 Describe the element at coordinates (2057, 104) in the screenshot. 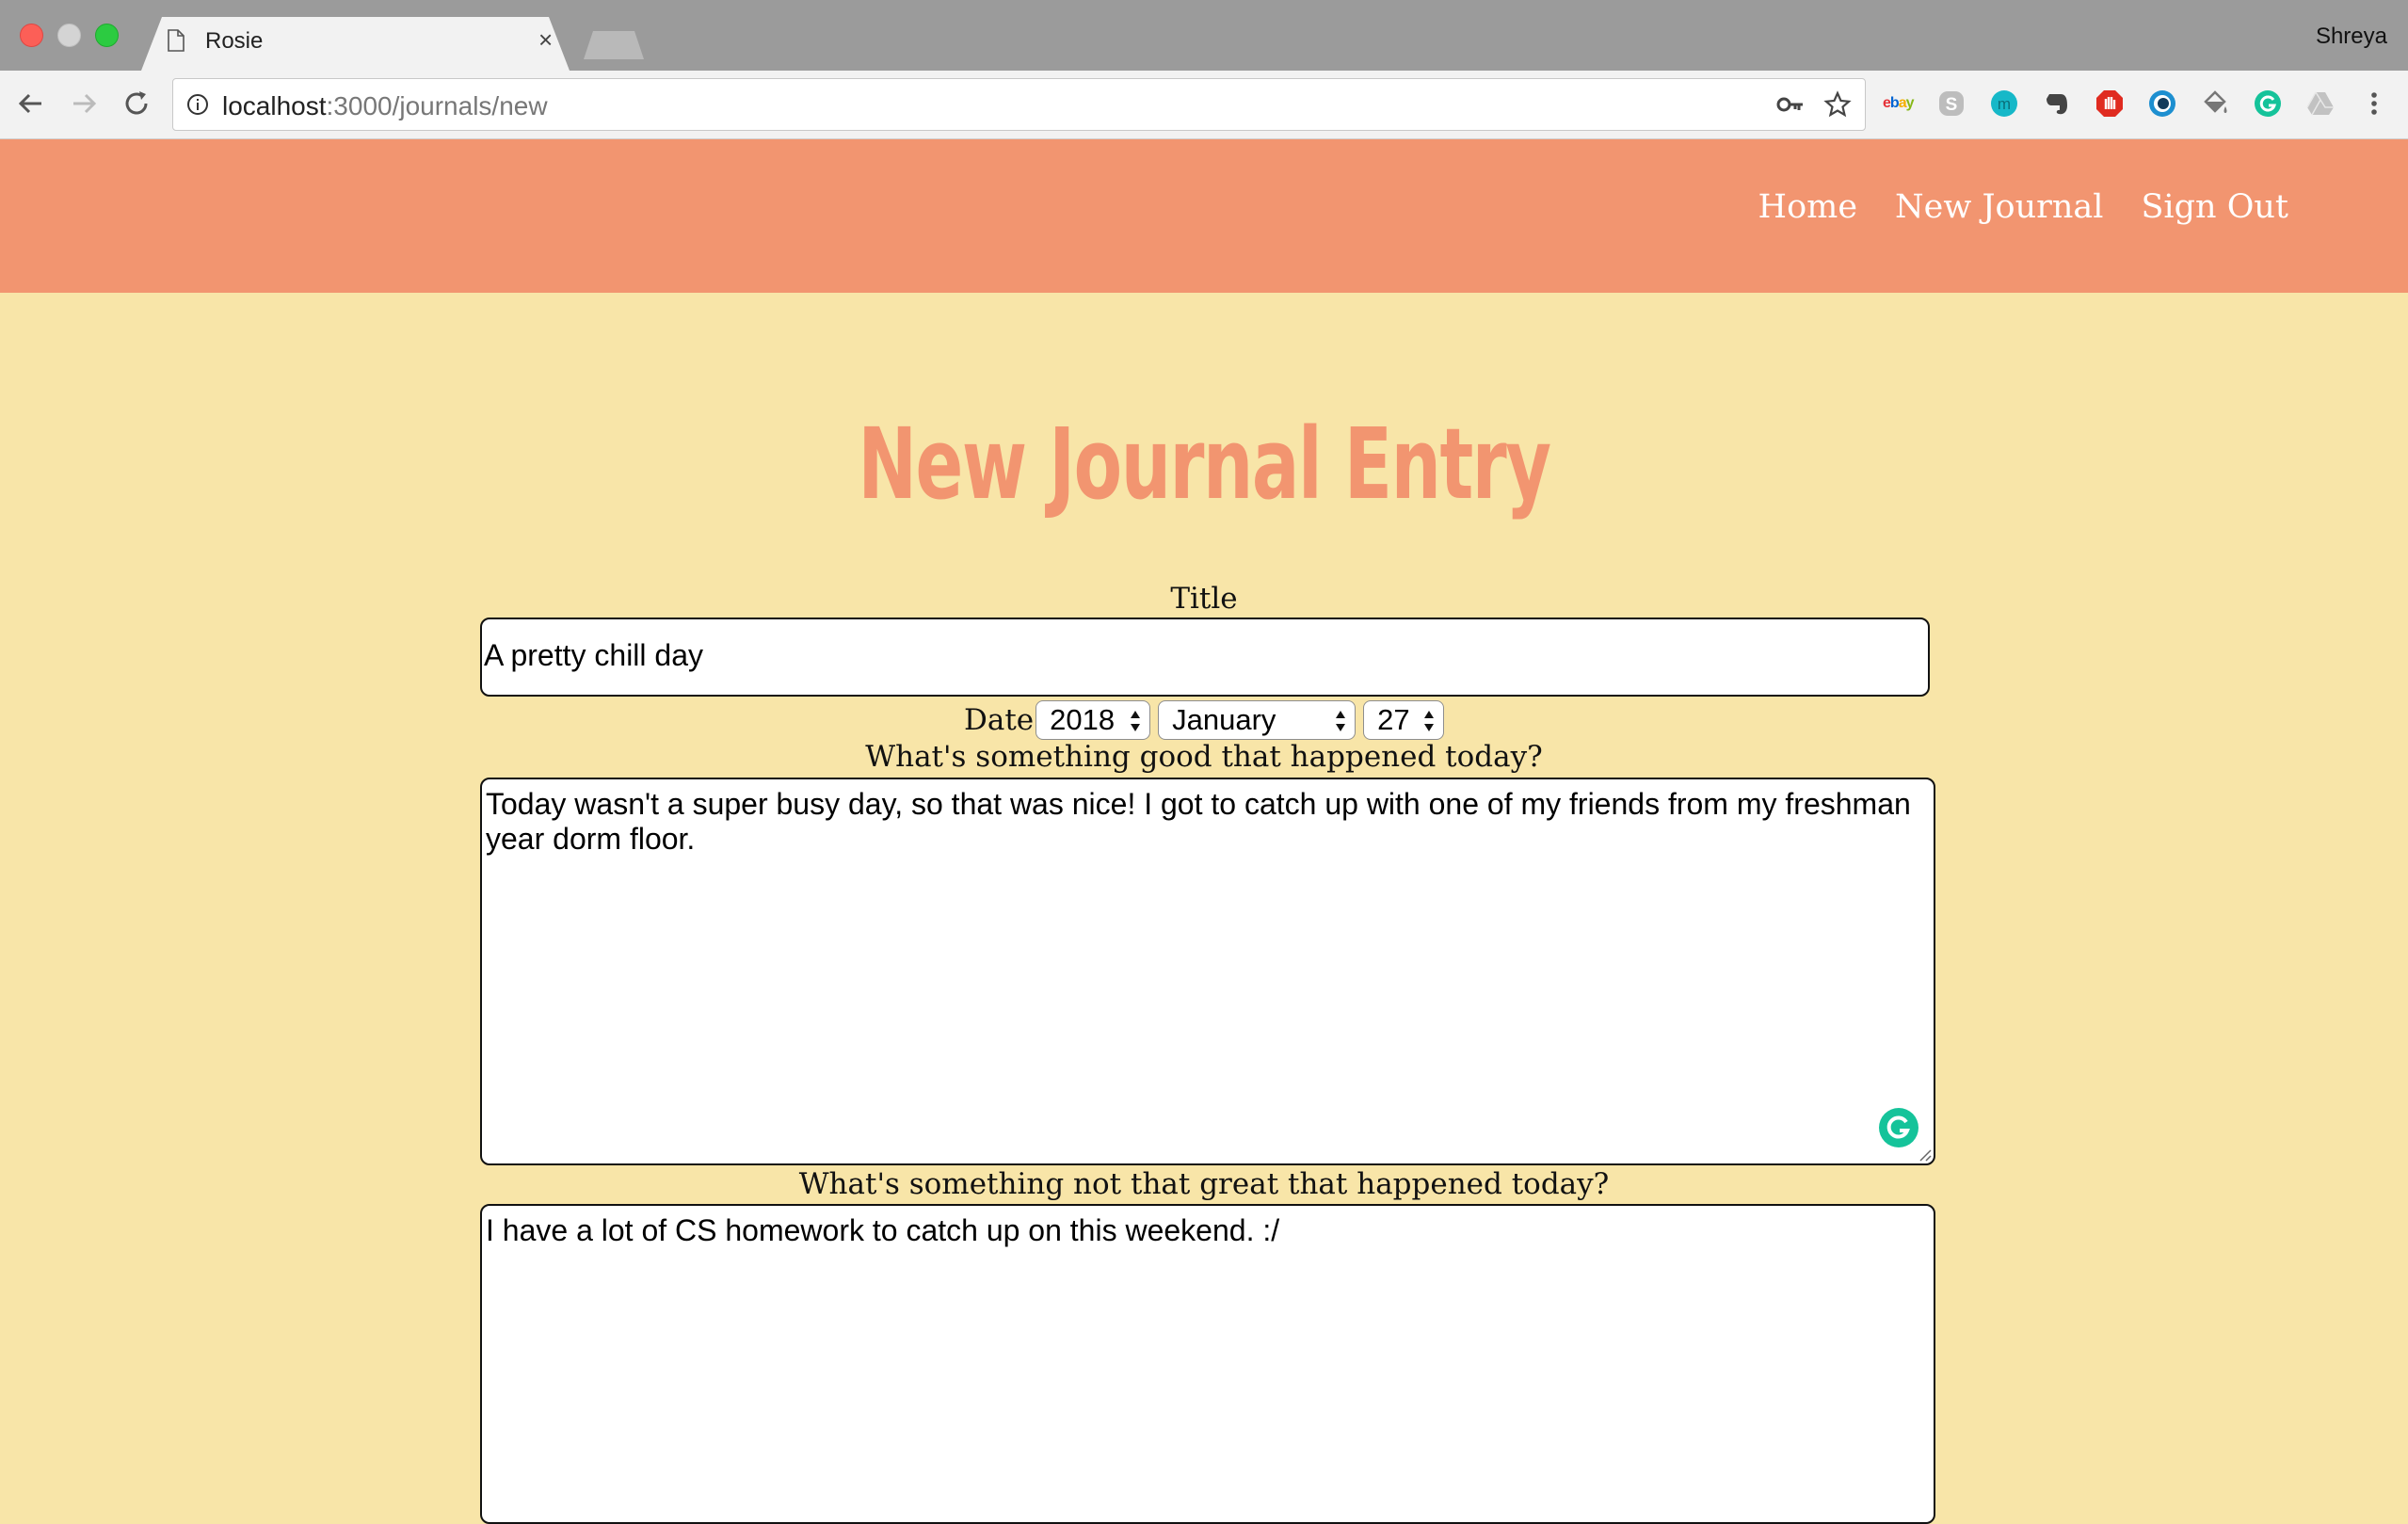

I see `evernote-icon` at that location.